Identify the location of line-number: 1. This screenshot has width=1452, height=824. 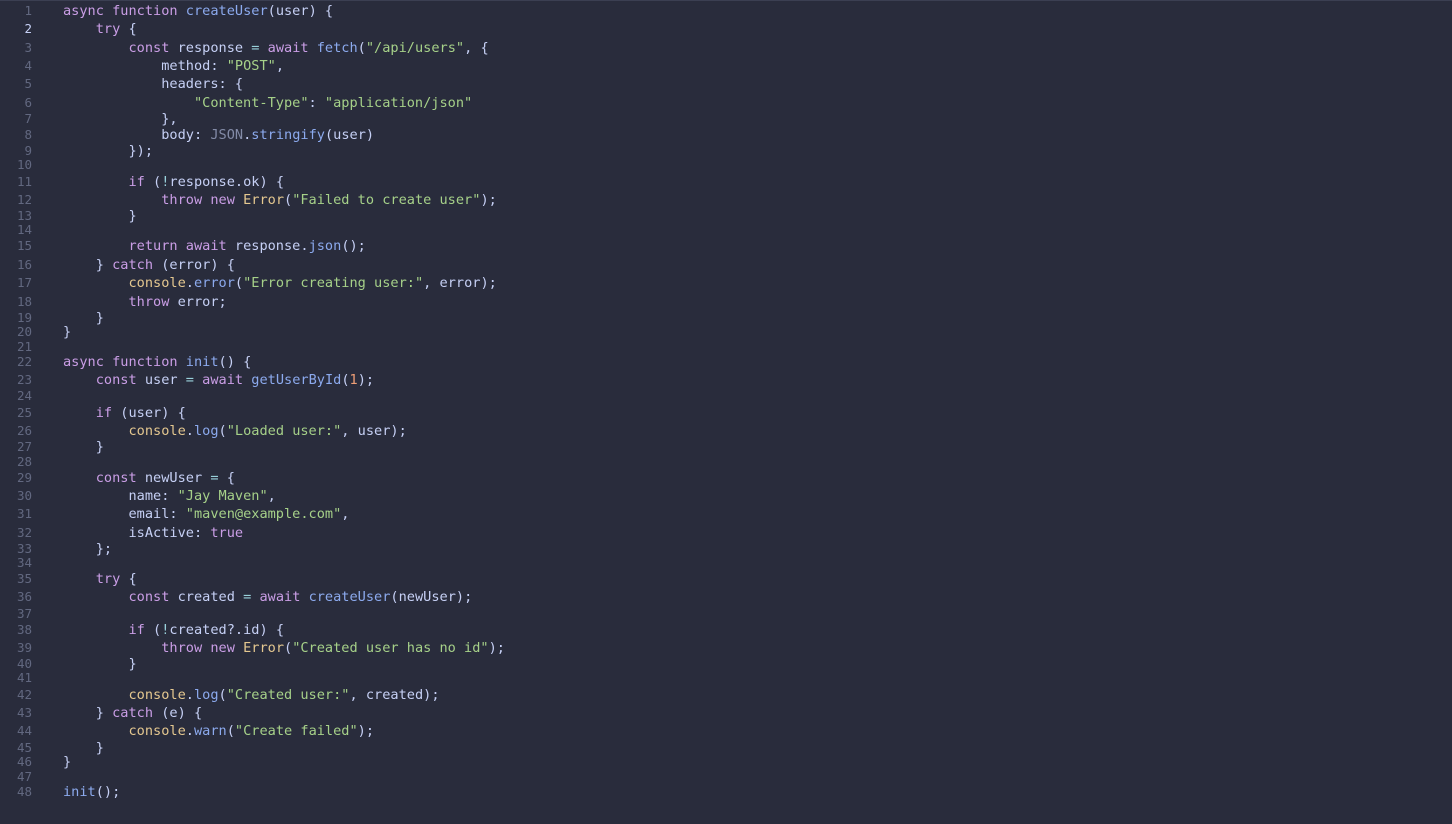
(28, 10).